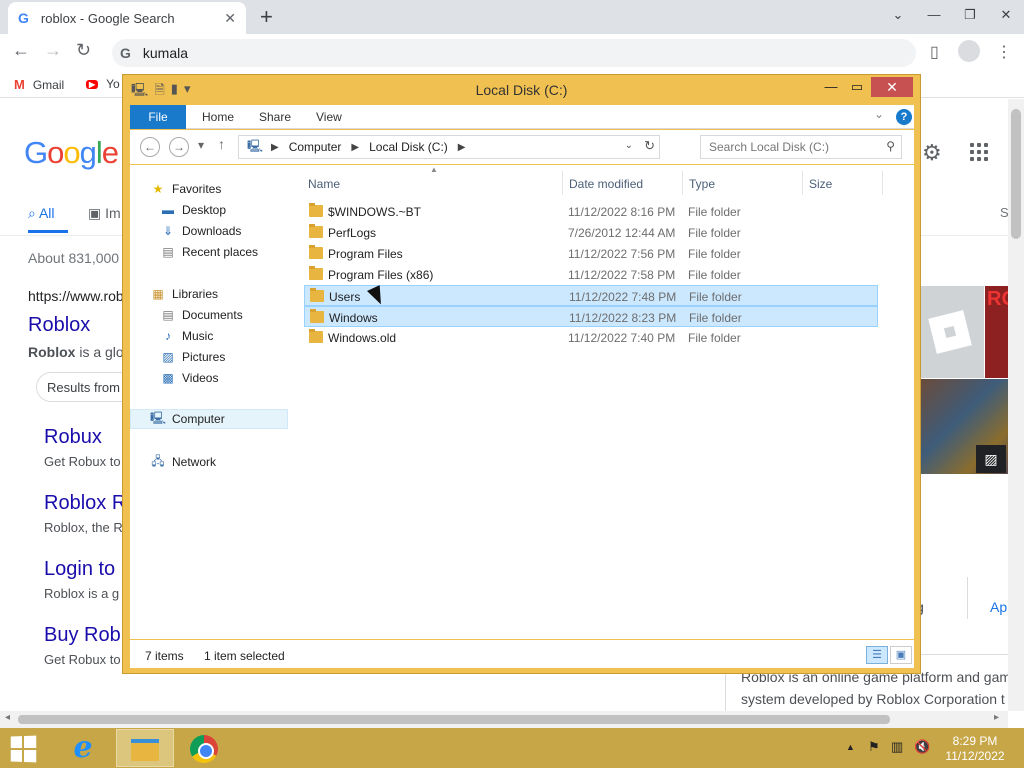 This screenshot has height=768, width=1024. Describe the element at coordinates (127, 18) in the screenshot. I see `browser-tab: G roblox - Google Search ✕` at that location.